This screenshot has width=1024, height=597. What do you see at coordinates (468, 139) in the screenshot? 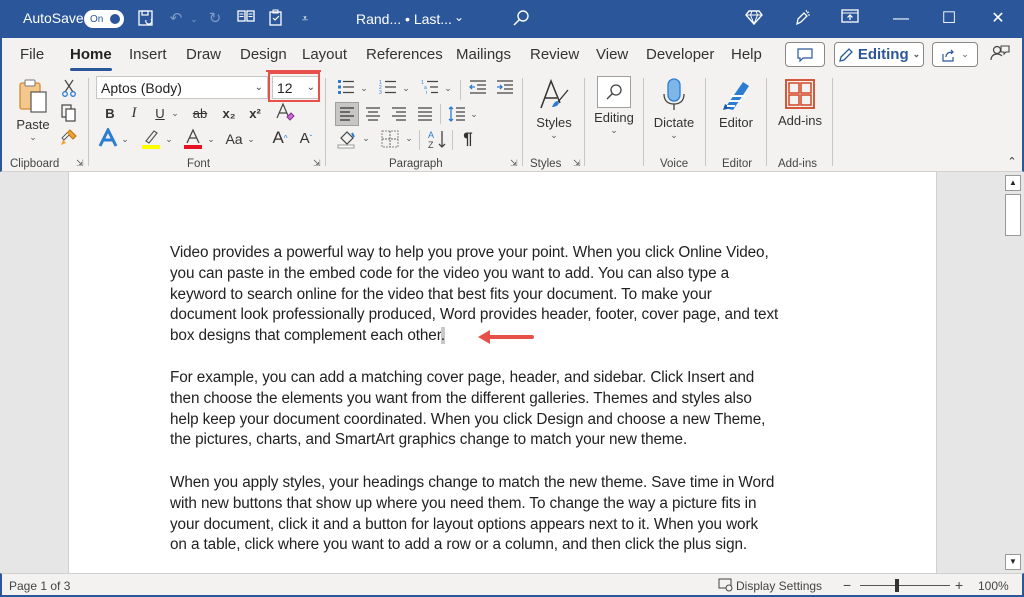
I see `show-formatting-button: ¶` at bounding box center [468, 139].